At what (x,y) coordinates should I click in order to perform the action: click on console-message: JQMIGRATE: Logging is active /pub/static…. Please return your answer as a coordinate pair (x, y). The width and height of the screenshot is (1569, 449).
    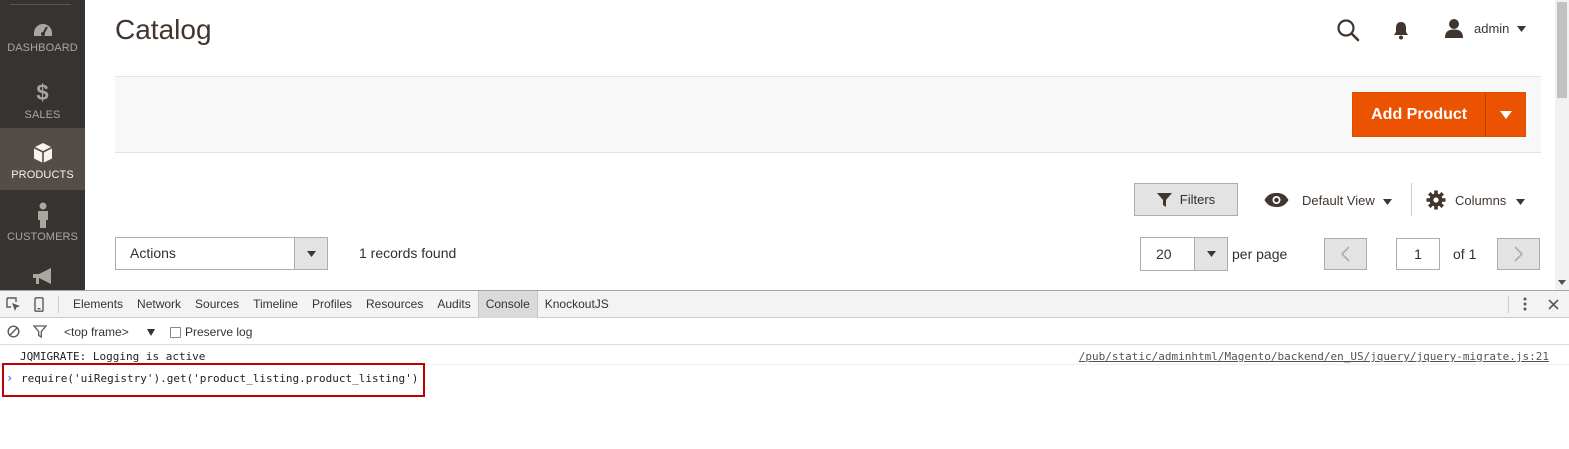
    Looking at the image, I should click on (784, 355).